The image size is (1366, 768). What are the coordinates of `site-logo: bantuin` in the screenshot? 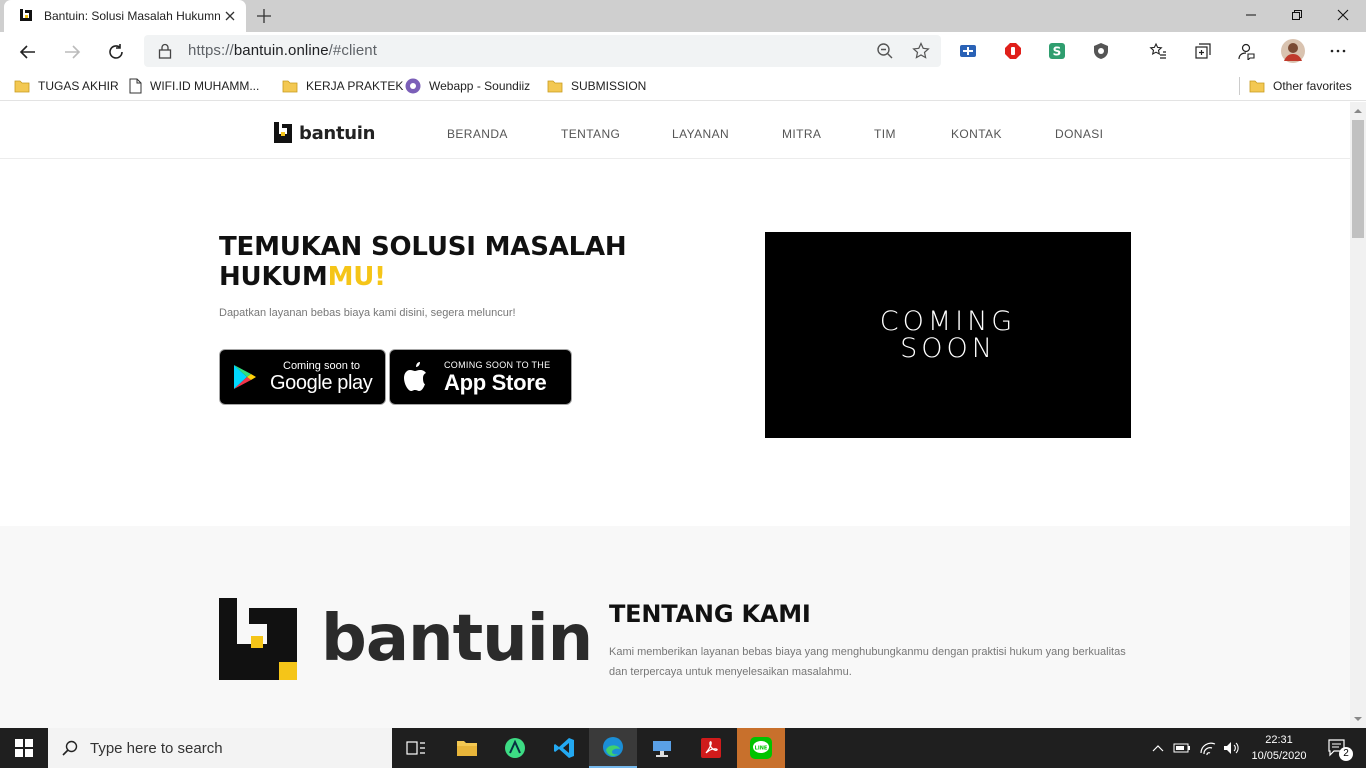 It's located at (324, 133).